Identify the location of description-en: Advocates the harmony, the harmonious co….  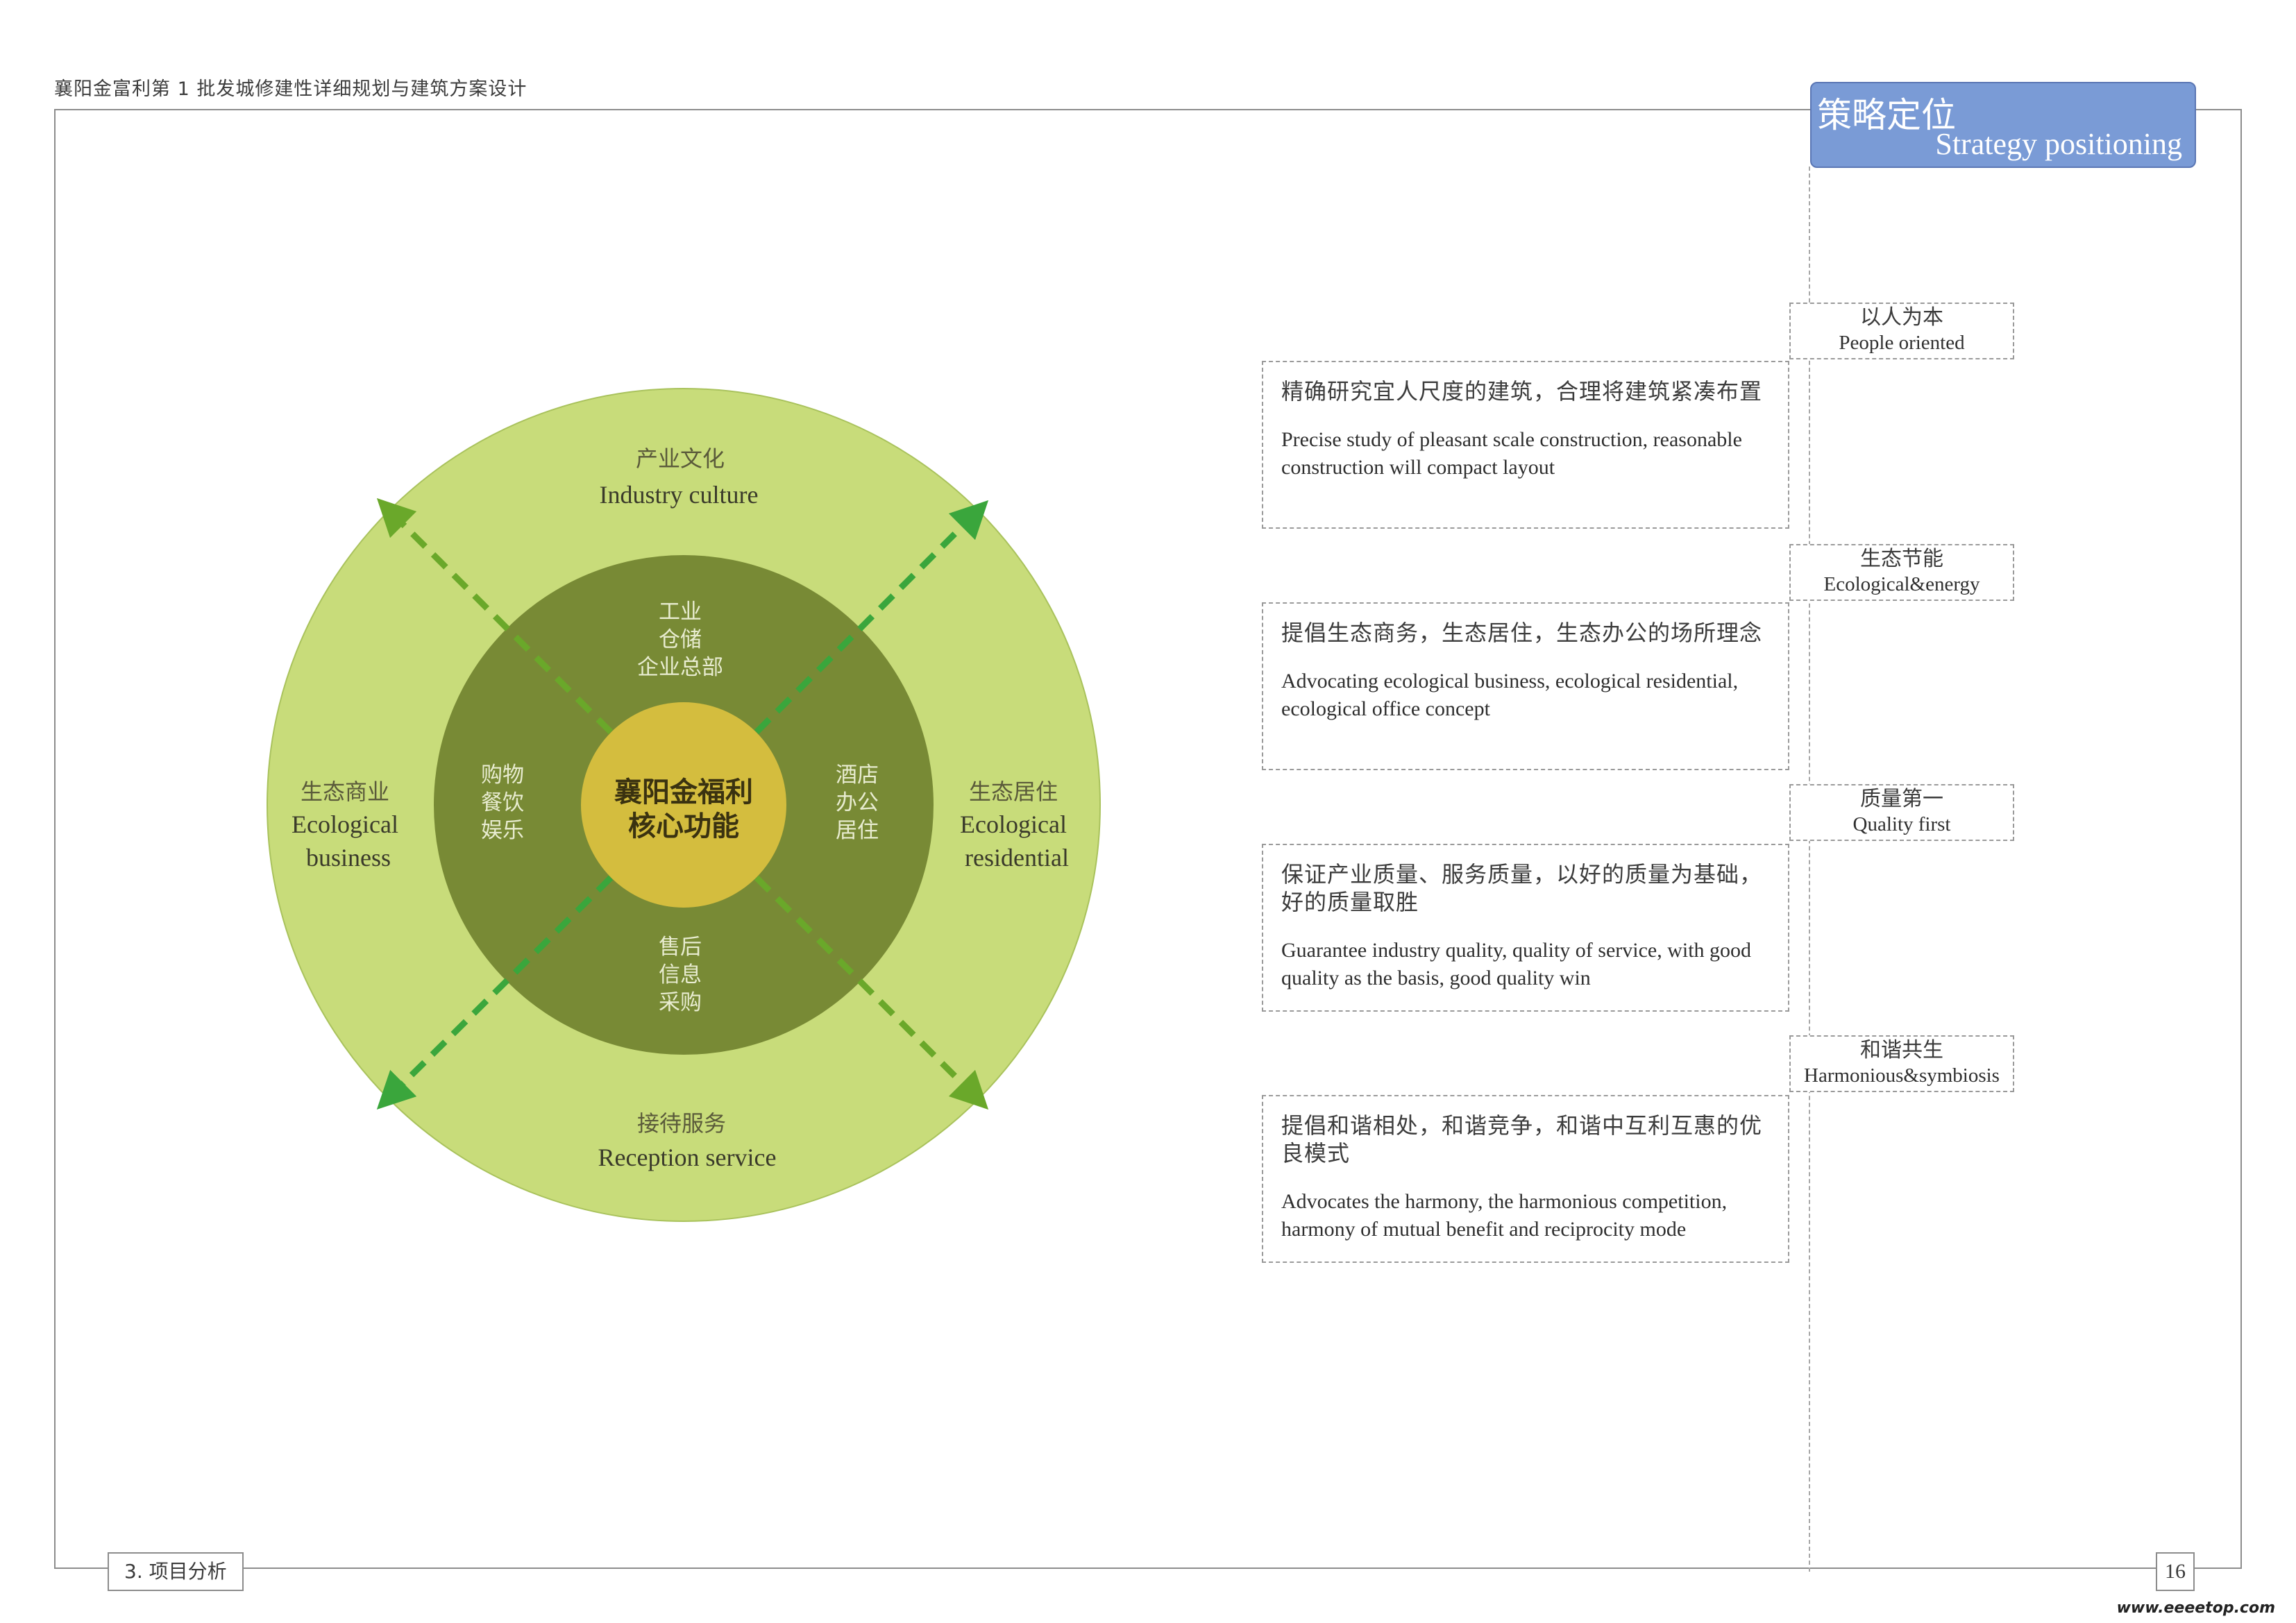
(1504, 1215).